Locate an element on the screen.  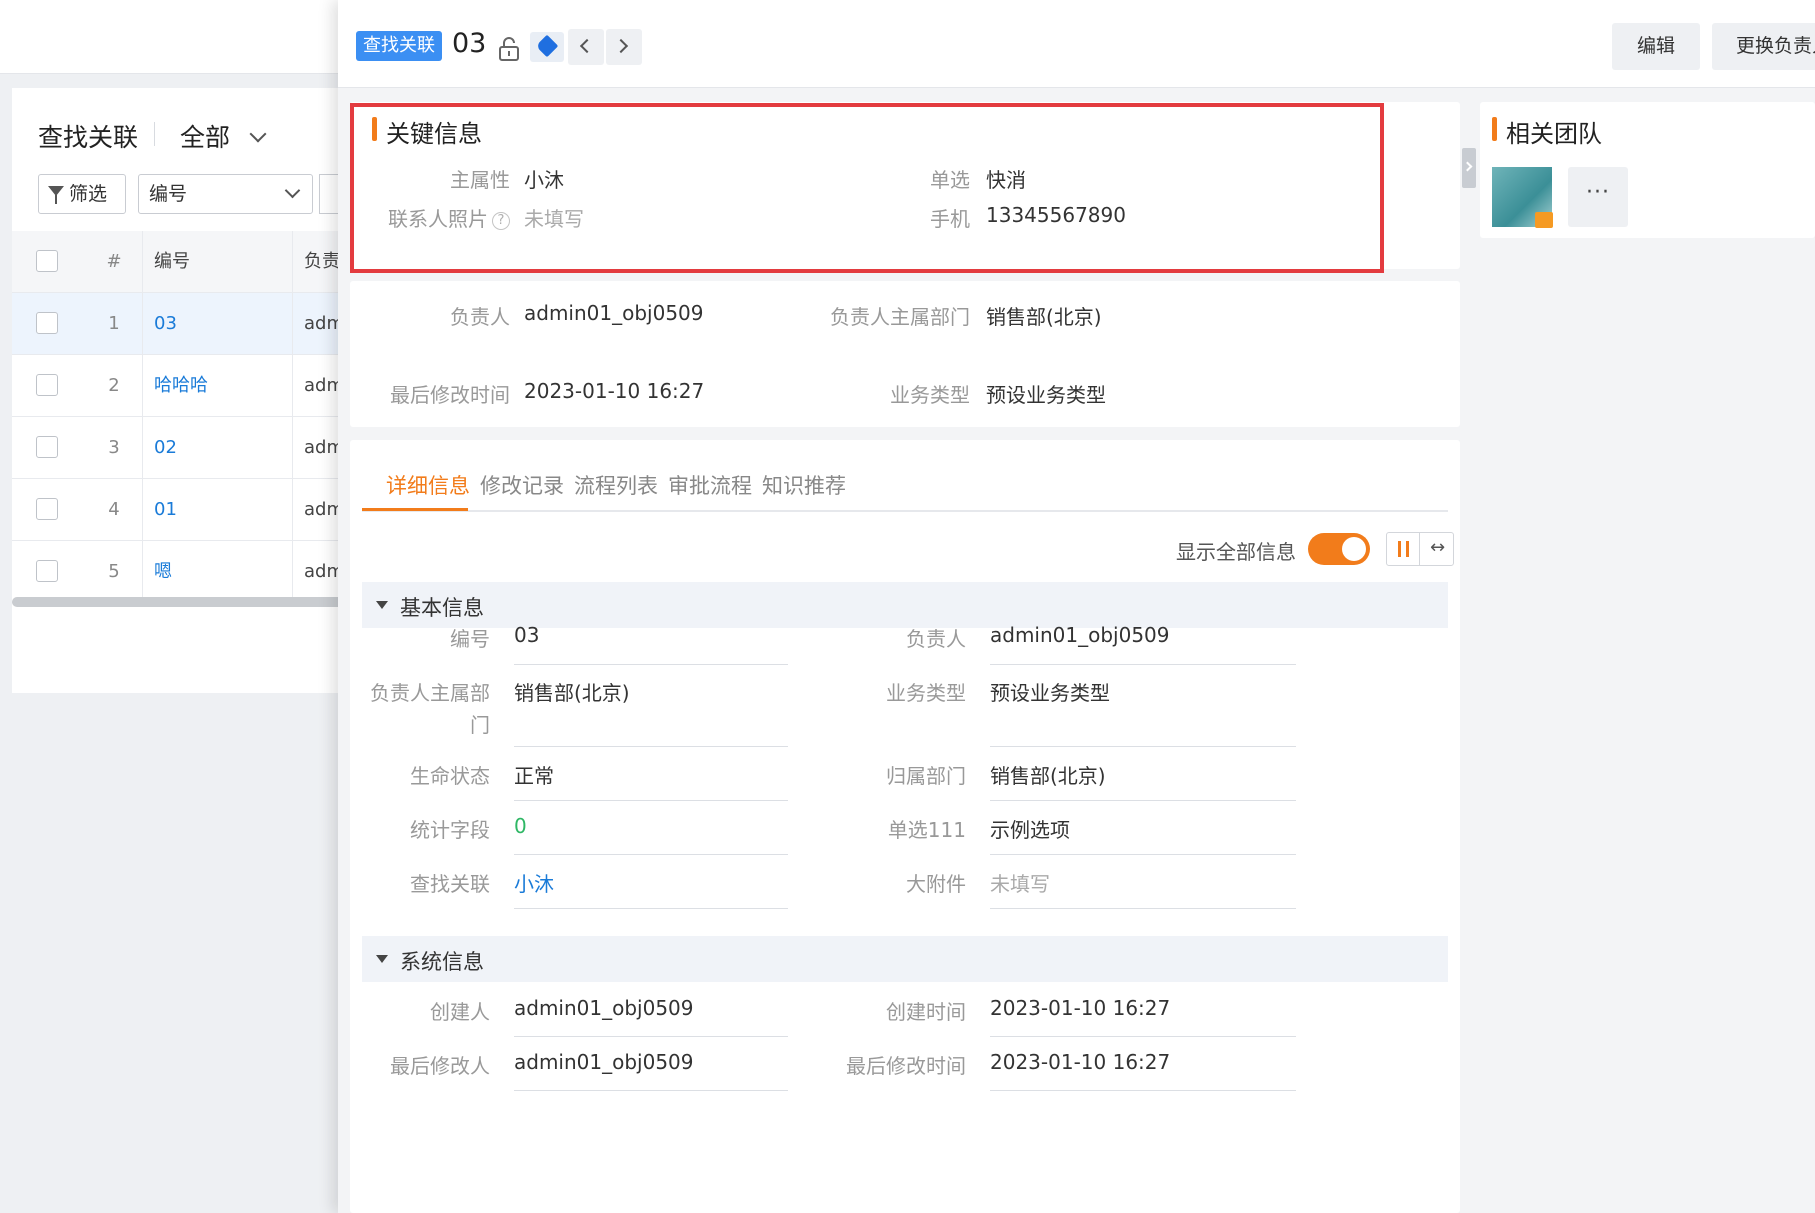
tab-flow-list: 流程列表 is located at coordinates (616, 485).